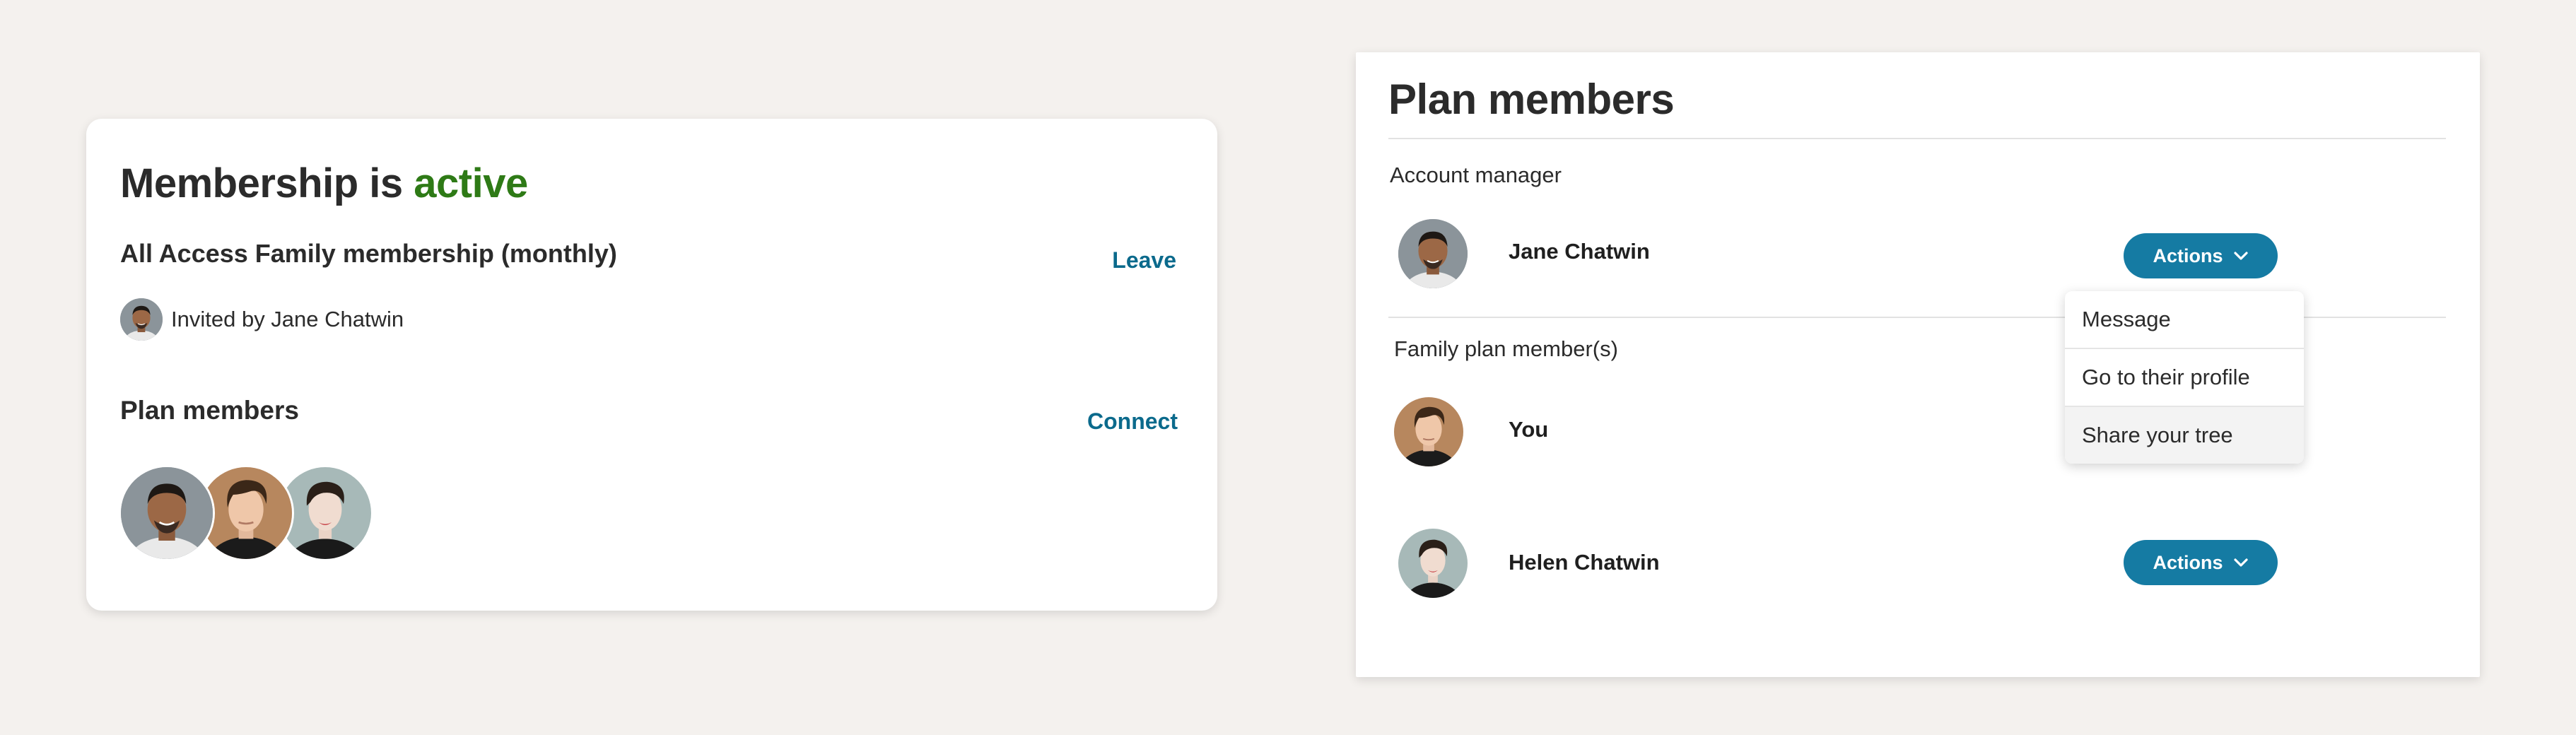 The image size is (2576, 735). Describe the element at coordinates (1144, 260) in the screenshot. I see `leave-link: Leave` at that location.